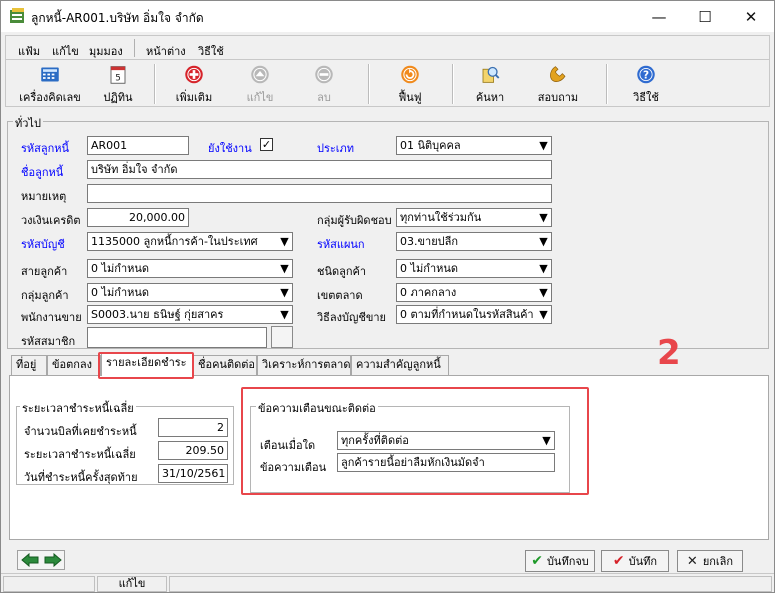  What do you see at coordinates (474, 145) in the screenshot?
I see `customer-type-select: 01 นิติบุคคล ▼` at bounding box center [474, 145].